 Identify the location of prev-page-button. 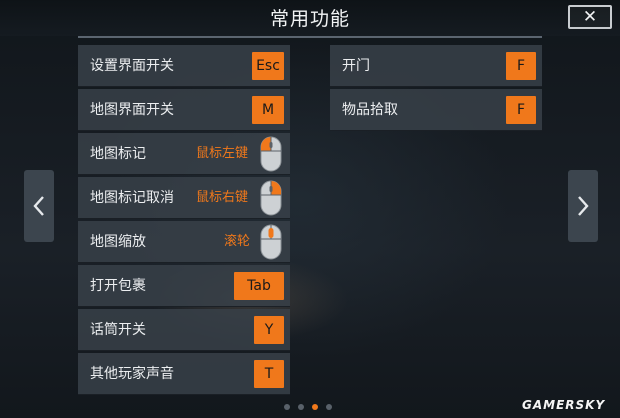
(39, 206).